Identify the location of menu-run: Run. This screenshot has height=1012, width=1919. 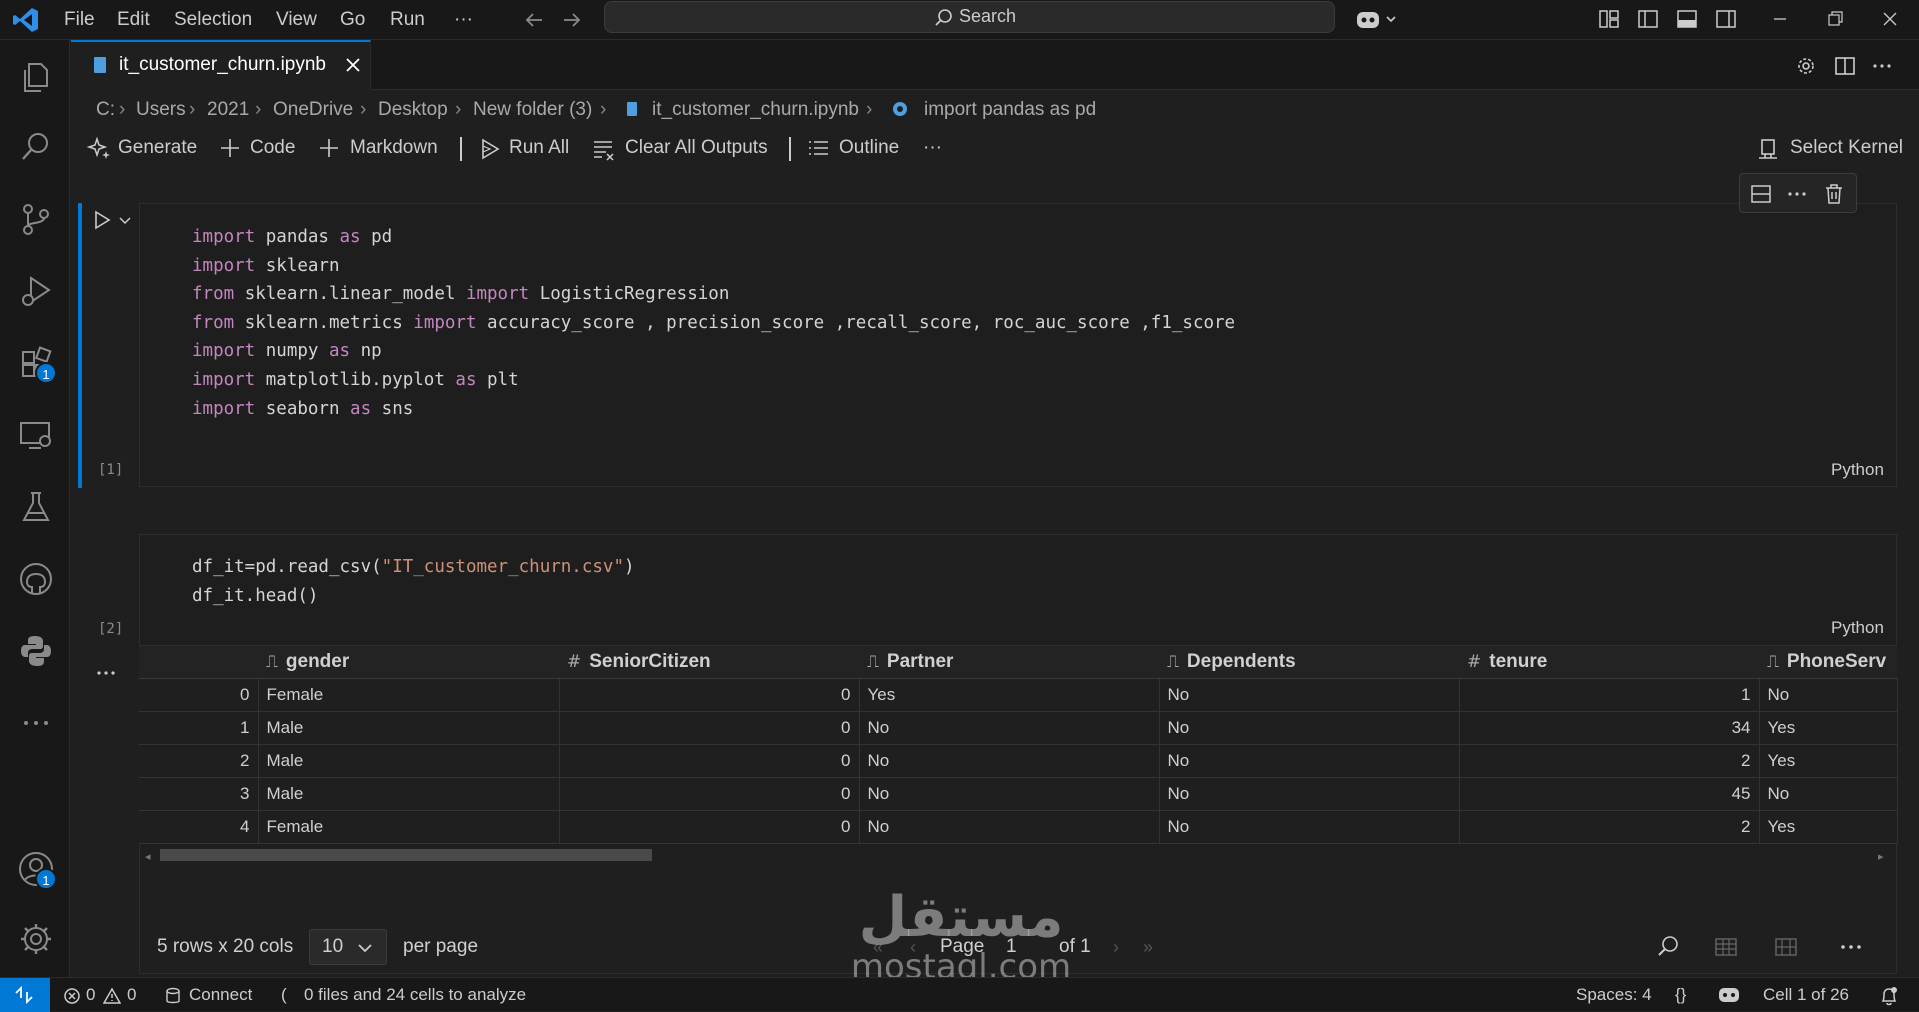
(407, 20).